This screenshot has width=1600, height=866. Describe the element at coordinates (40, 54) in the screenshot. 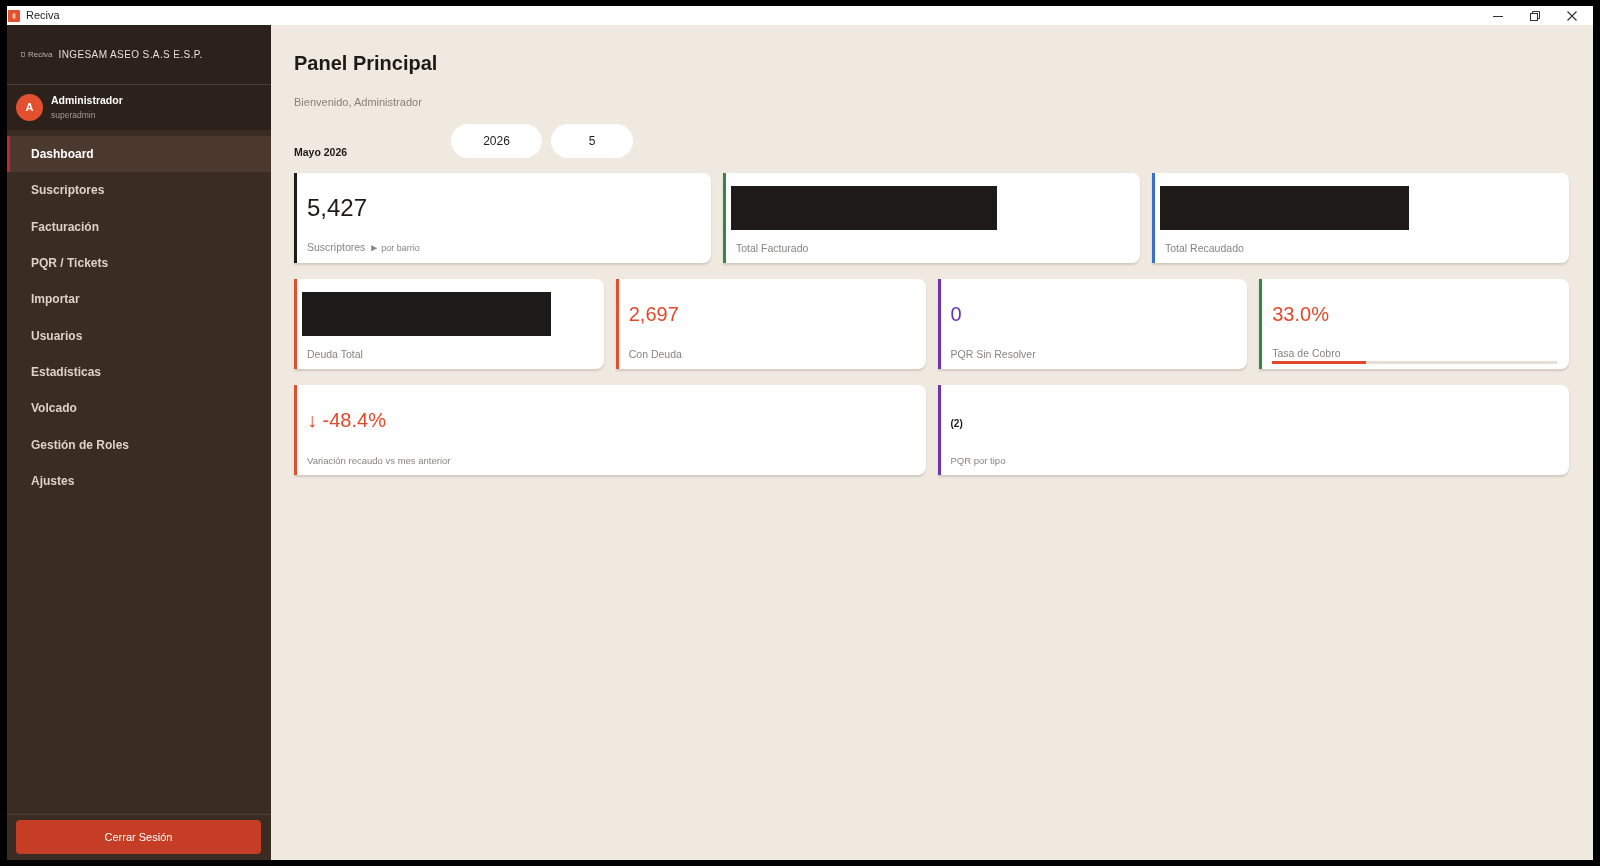

I see `logo-text: Reciva` at that location.